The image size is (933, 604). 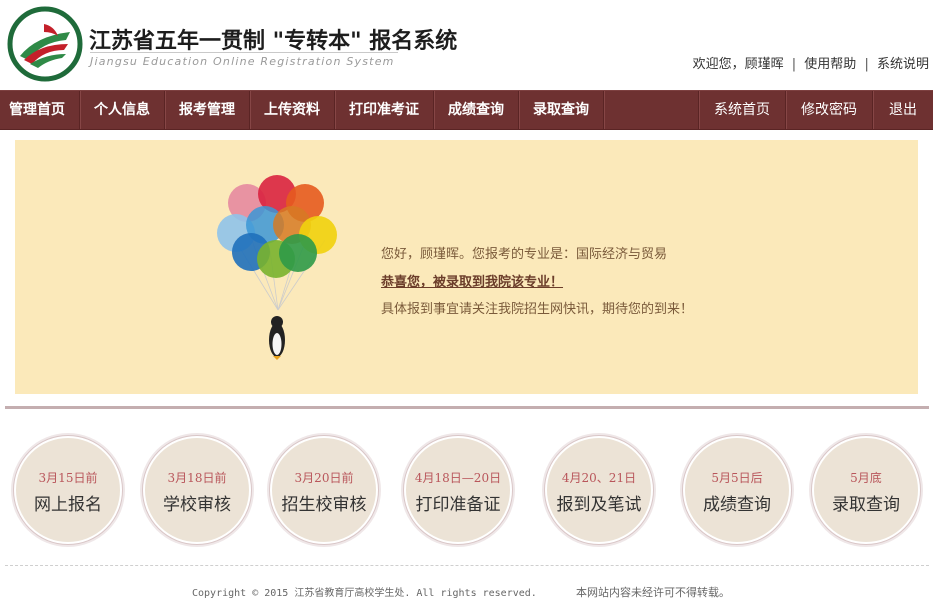 I want to click on school-logo-icon, so click(x=45, y=44).